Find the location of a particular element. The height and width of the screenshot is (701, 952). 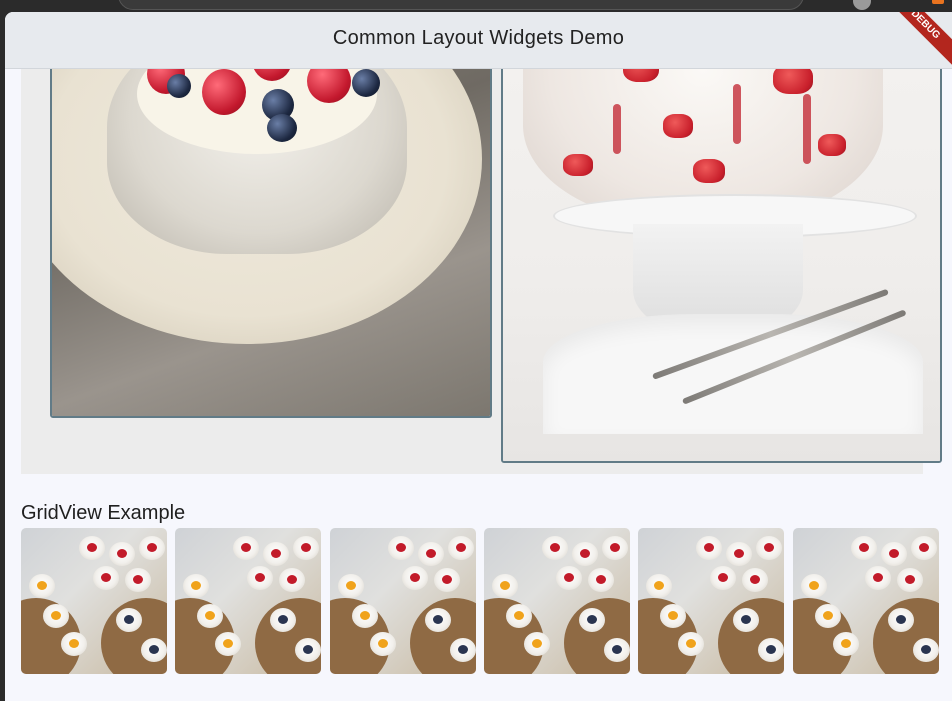

extension-icon is located at coordinates (938, 2).